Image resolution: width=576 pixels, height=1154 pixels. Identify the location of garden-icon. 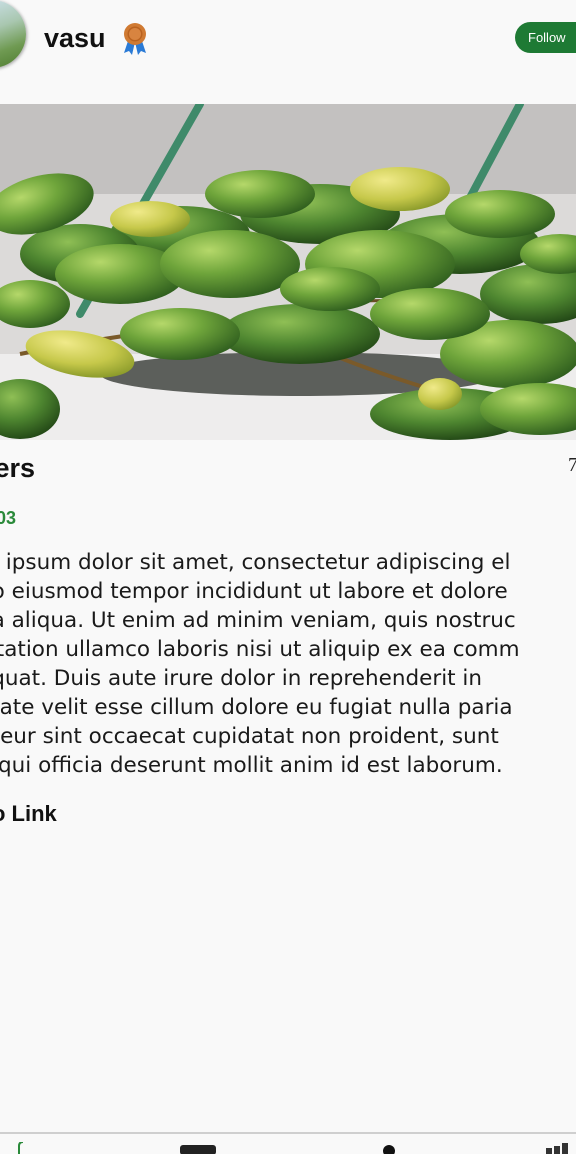
(559, 1148).